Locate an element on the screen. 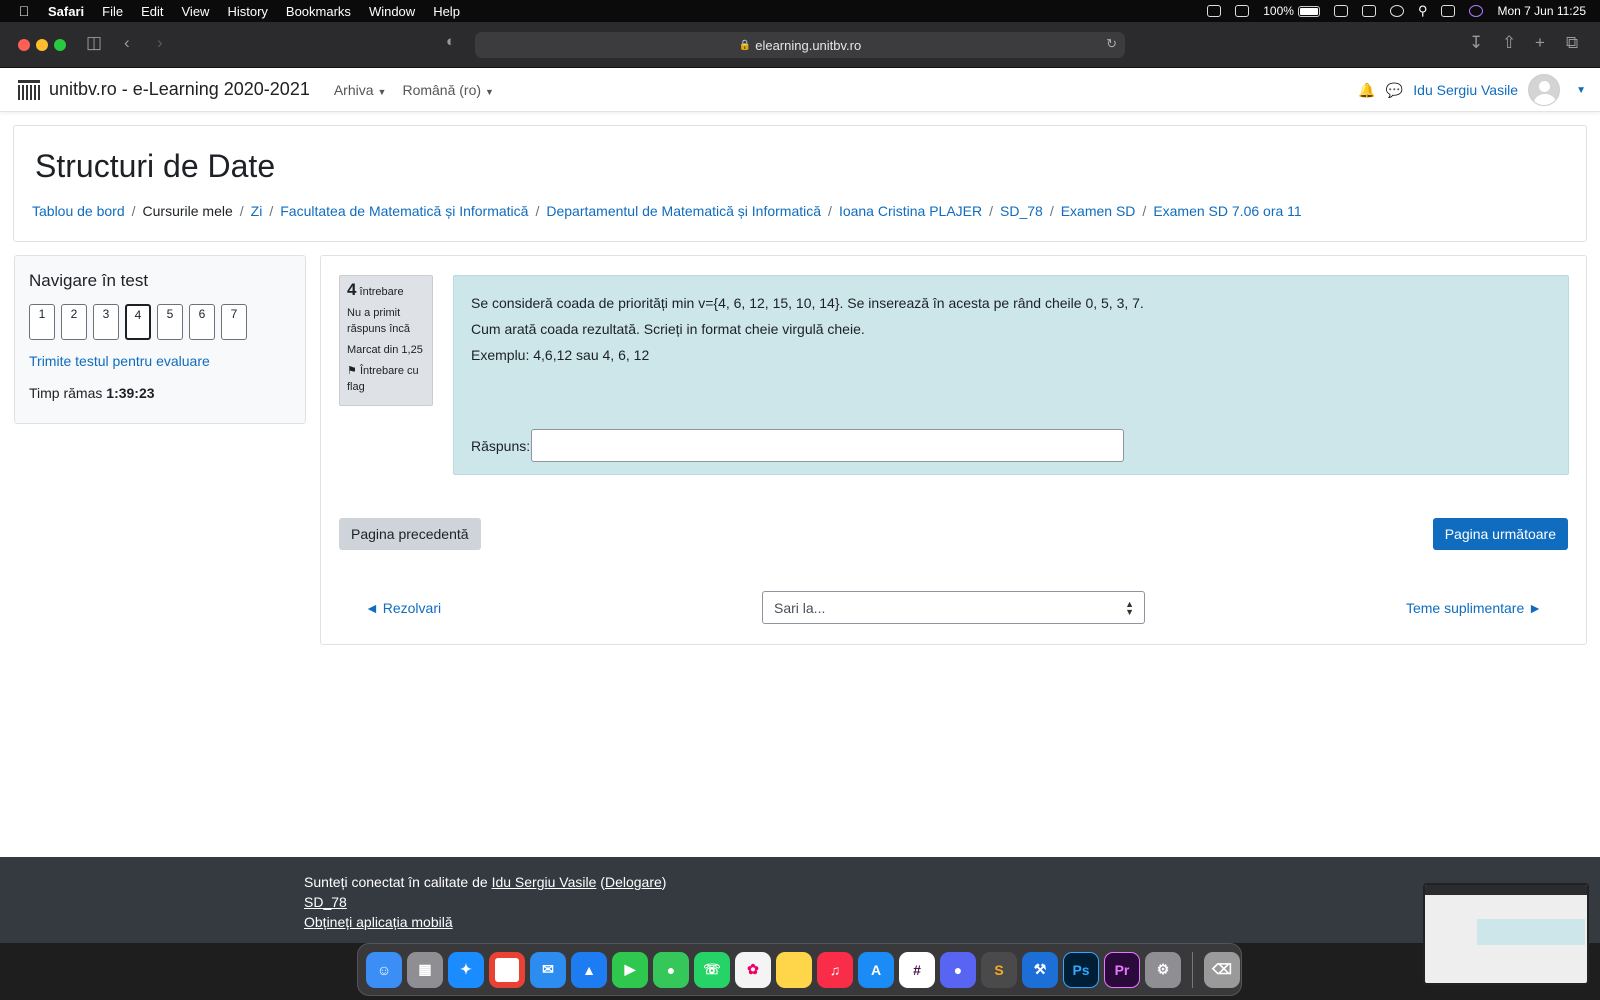 This screenshot has height=1000, width=1600. avatar is located at coordinates (1544, 90).